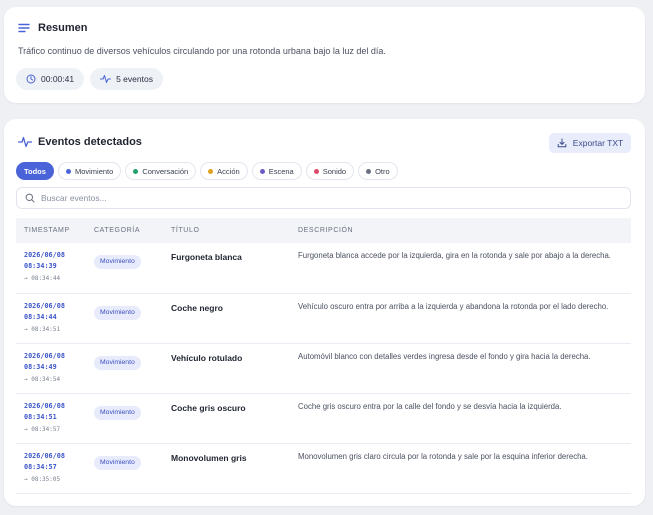 This screenshot has width=653, height=515. I want to click on filter-accion: Acción, so click(224, 171).